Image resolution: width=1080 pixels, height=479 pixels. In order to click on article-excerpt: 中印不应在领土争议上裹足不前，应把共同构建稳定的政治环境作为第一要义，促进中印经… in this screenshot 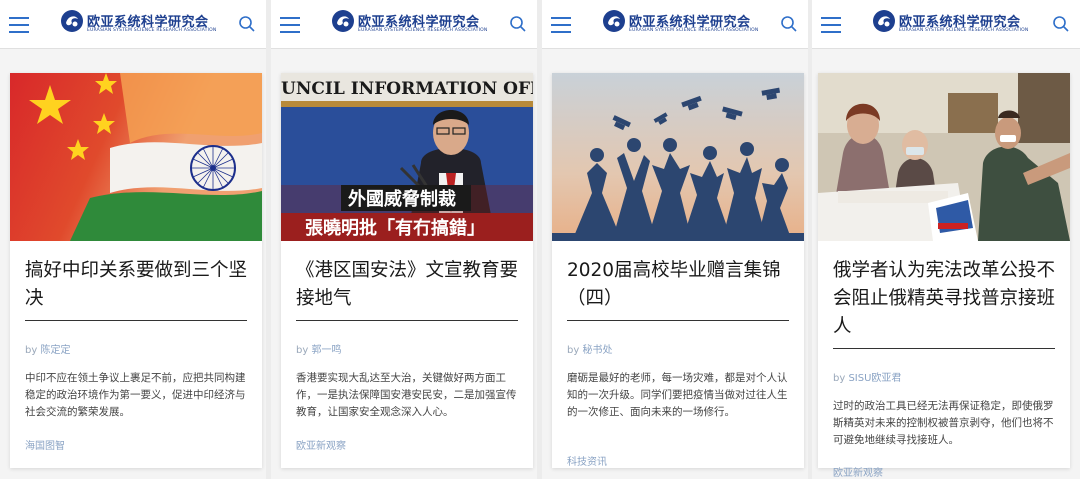, I will do `click(135, 395)`.